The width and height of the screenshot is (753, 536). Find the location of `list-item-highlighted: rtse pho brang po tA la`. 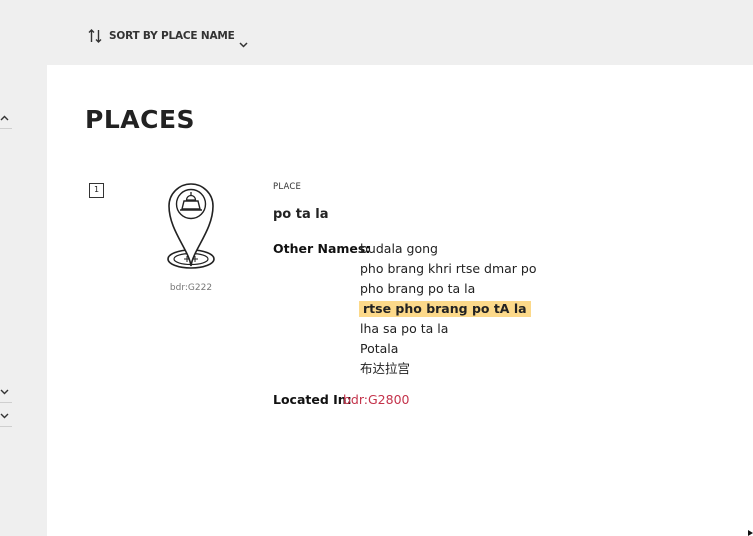

list-item-highlighted: rtse pho brang po tA la is located at coordinates (447, 311).